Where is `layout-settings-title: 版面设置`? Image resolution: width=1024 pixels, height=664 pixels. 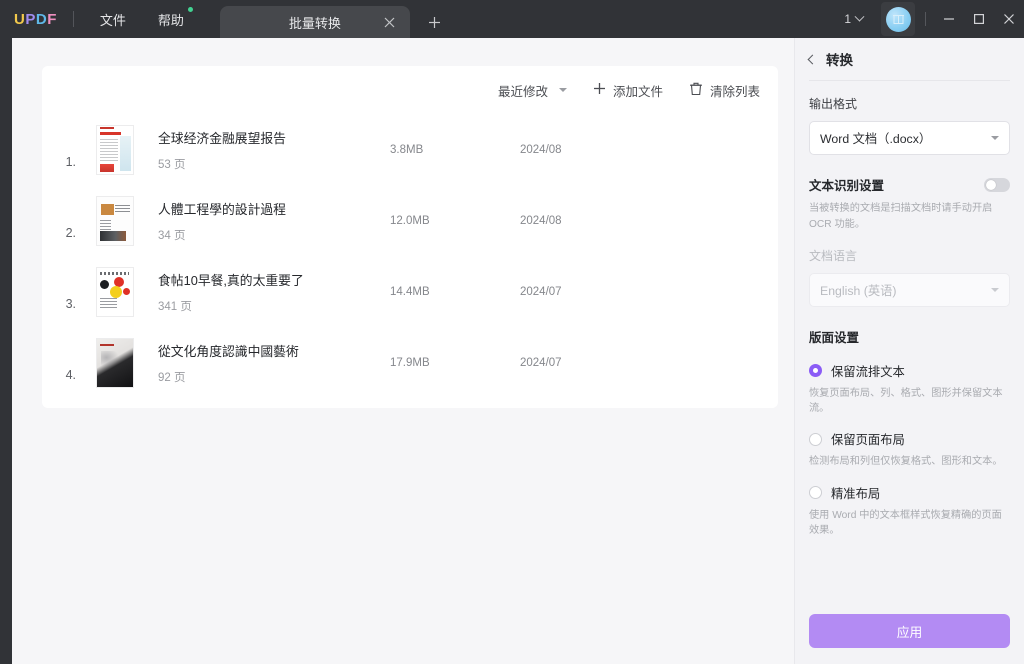
layout-settings-title: 版面设置 is located at coordinates (834, 337).